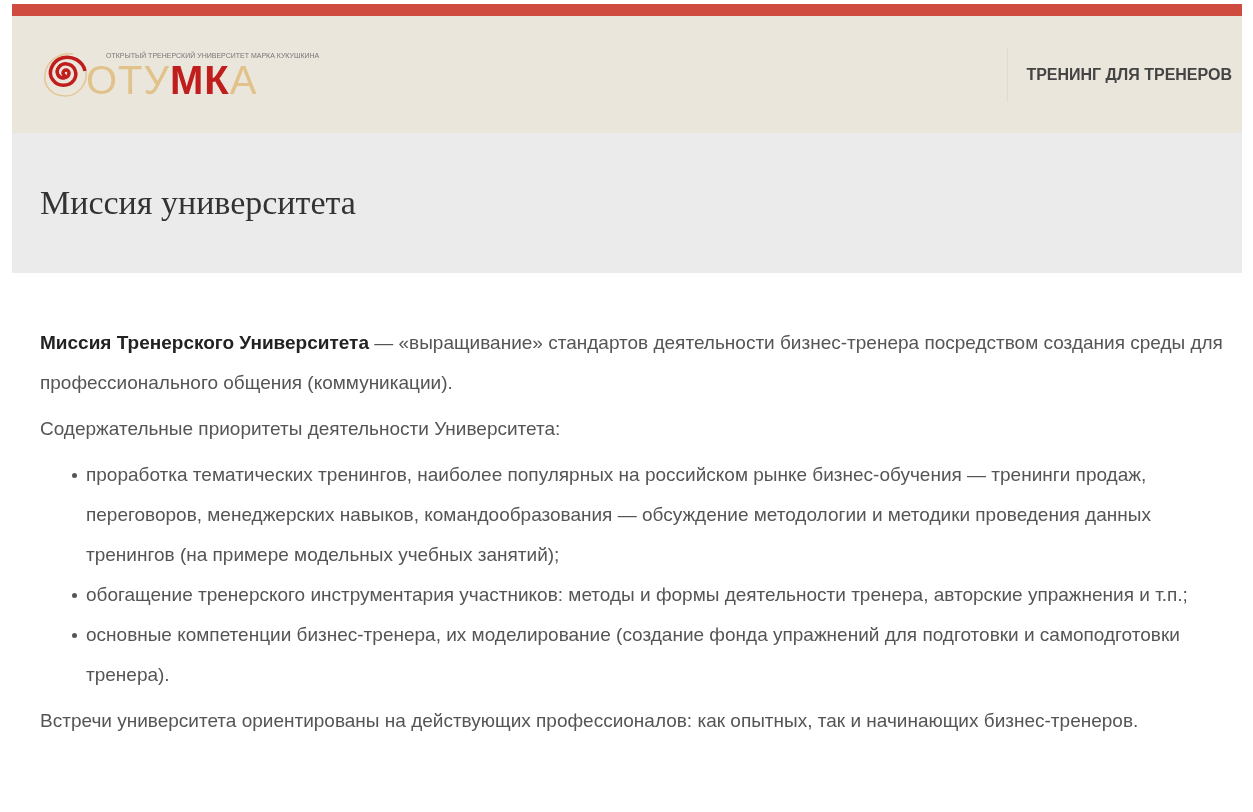  I want to click on paragraph: Содержательные приоритеты деятельности Университета:, so click(301, 429).